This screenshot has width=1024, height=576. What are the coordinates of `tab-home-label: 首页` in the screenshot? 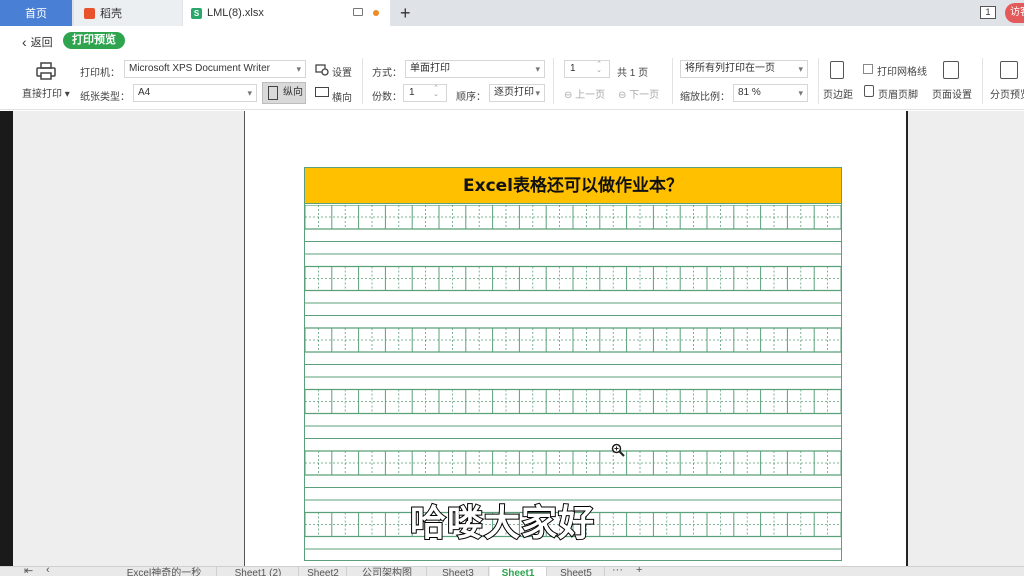 It's located at (36, 14).